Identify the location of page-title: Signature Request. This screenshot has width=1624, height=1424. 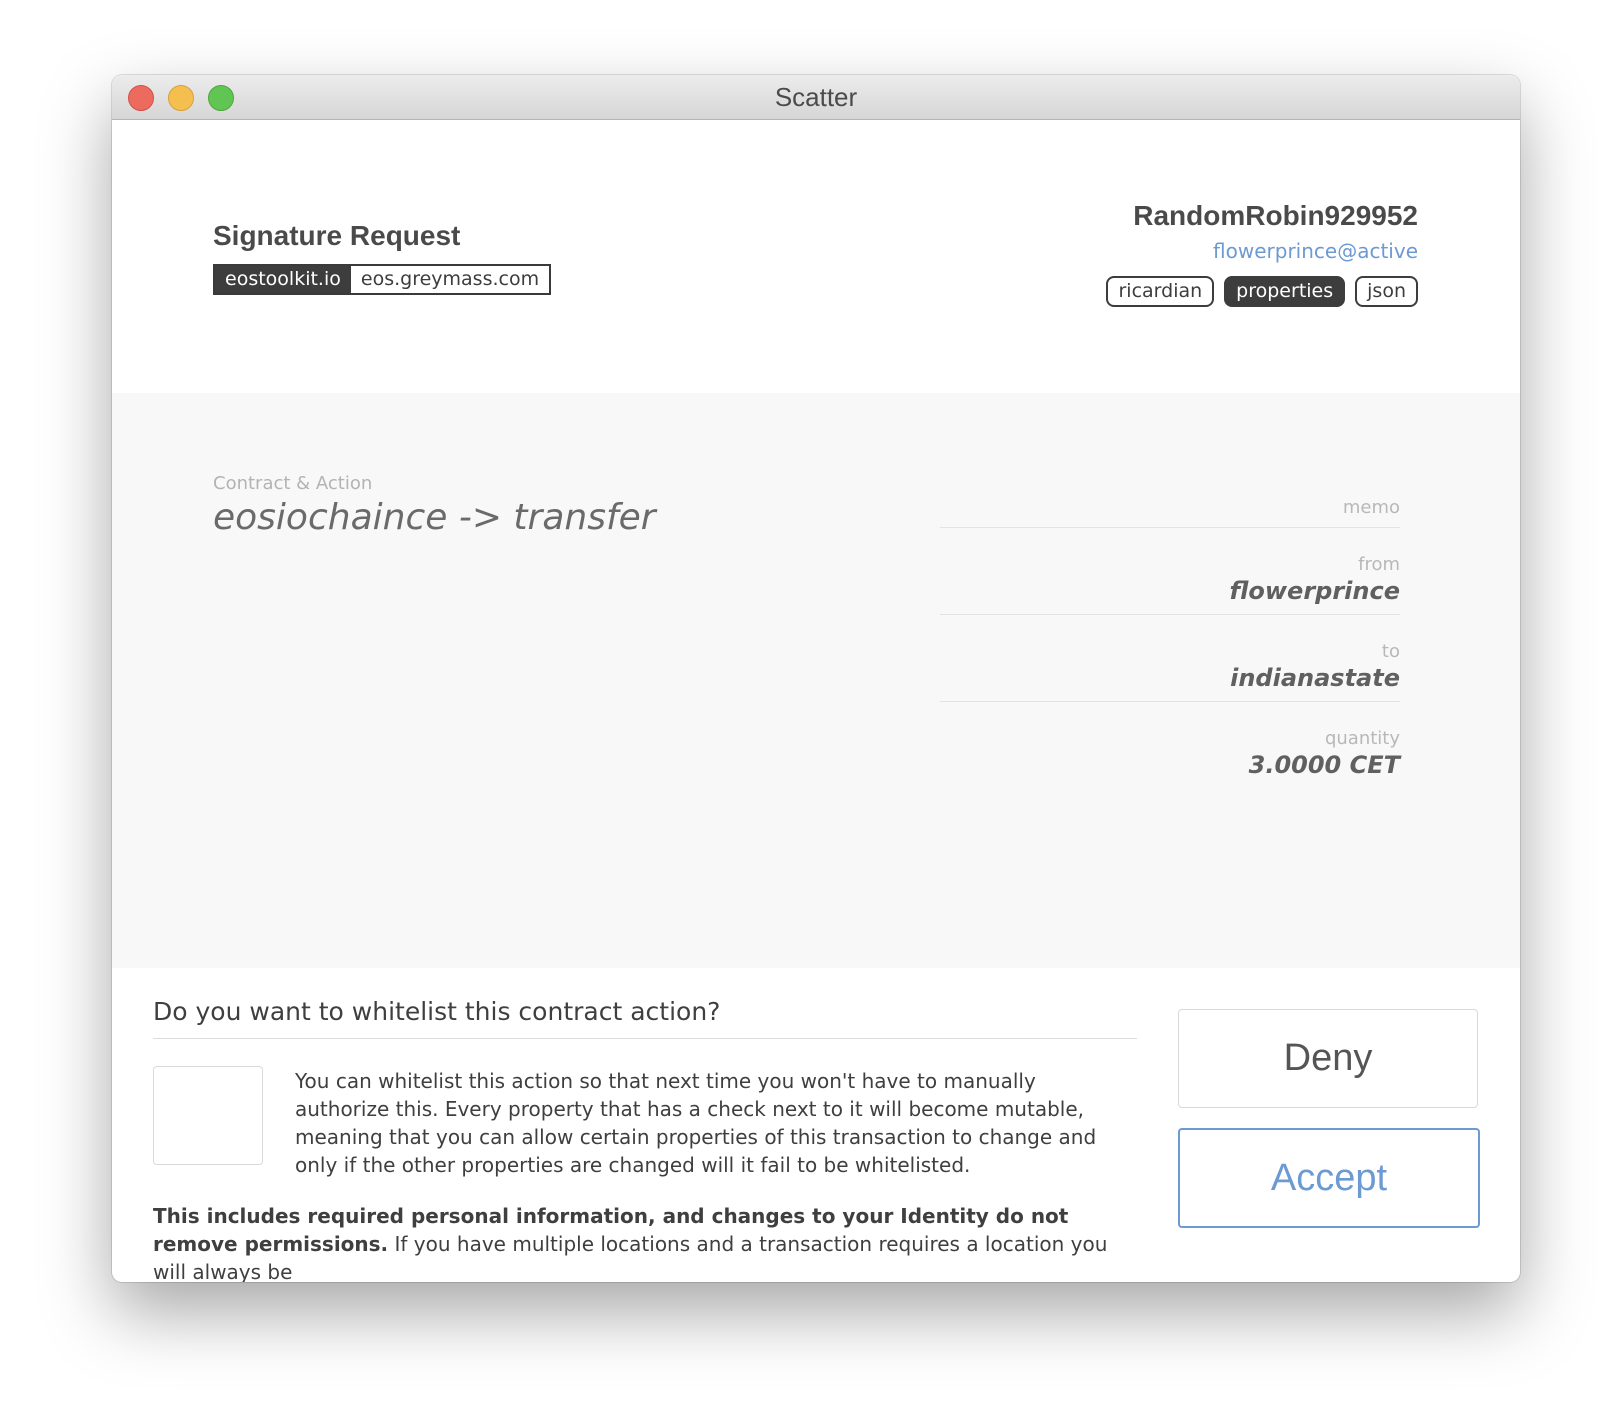
(337, 235).